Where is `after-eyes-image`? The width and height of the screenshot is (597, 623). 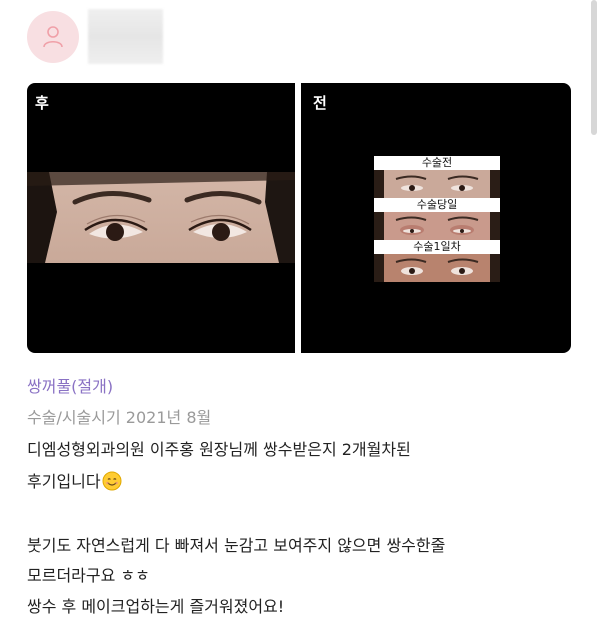 after-eyes-image is located at coordinates (161, 217).